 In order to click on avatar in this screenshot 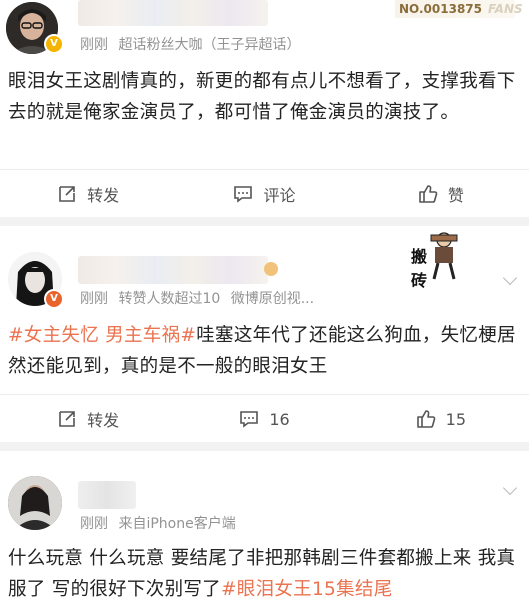, I will do `click(35, 503)`.